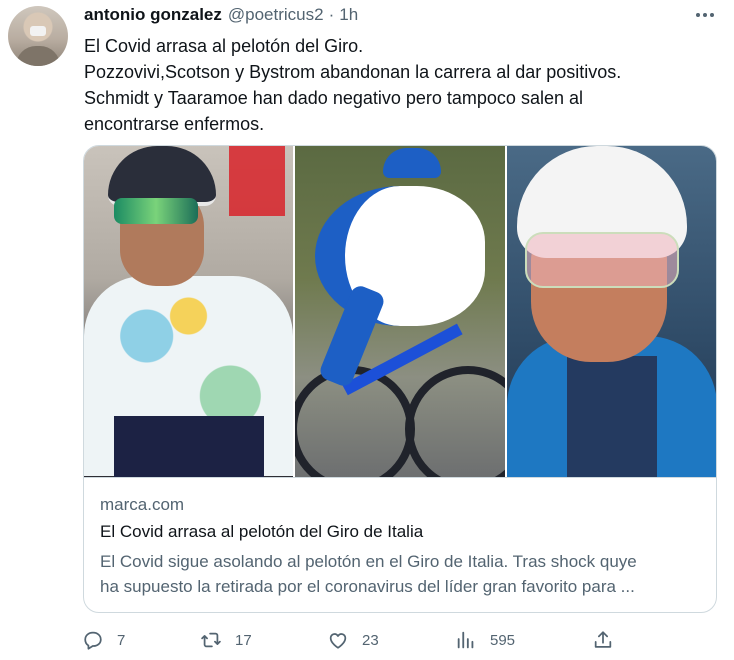  What do you see at coordinates (142, 504) in the screenshot?
I see `card-domain: marca.com` at bounding box center [142, 504].